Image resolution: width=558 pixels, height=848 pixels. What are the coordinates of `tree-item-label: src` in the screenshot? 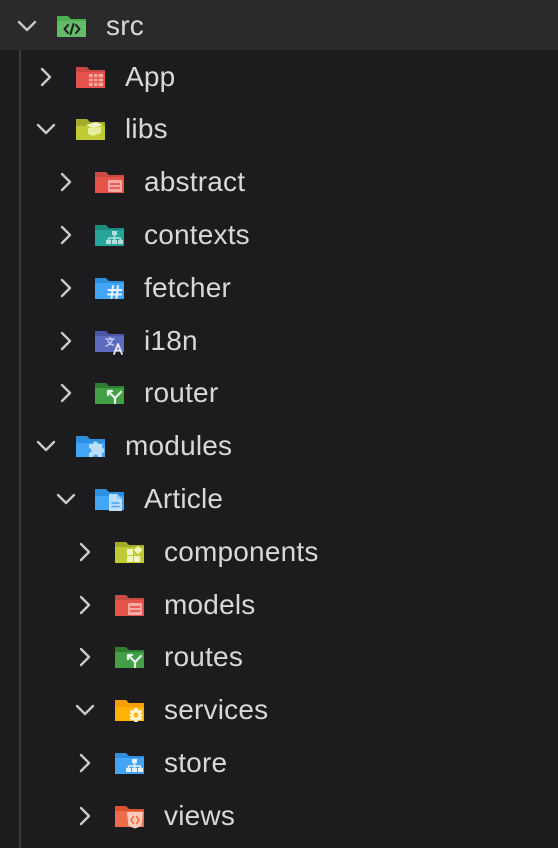 It's located at (125, 25).